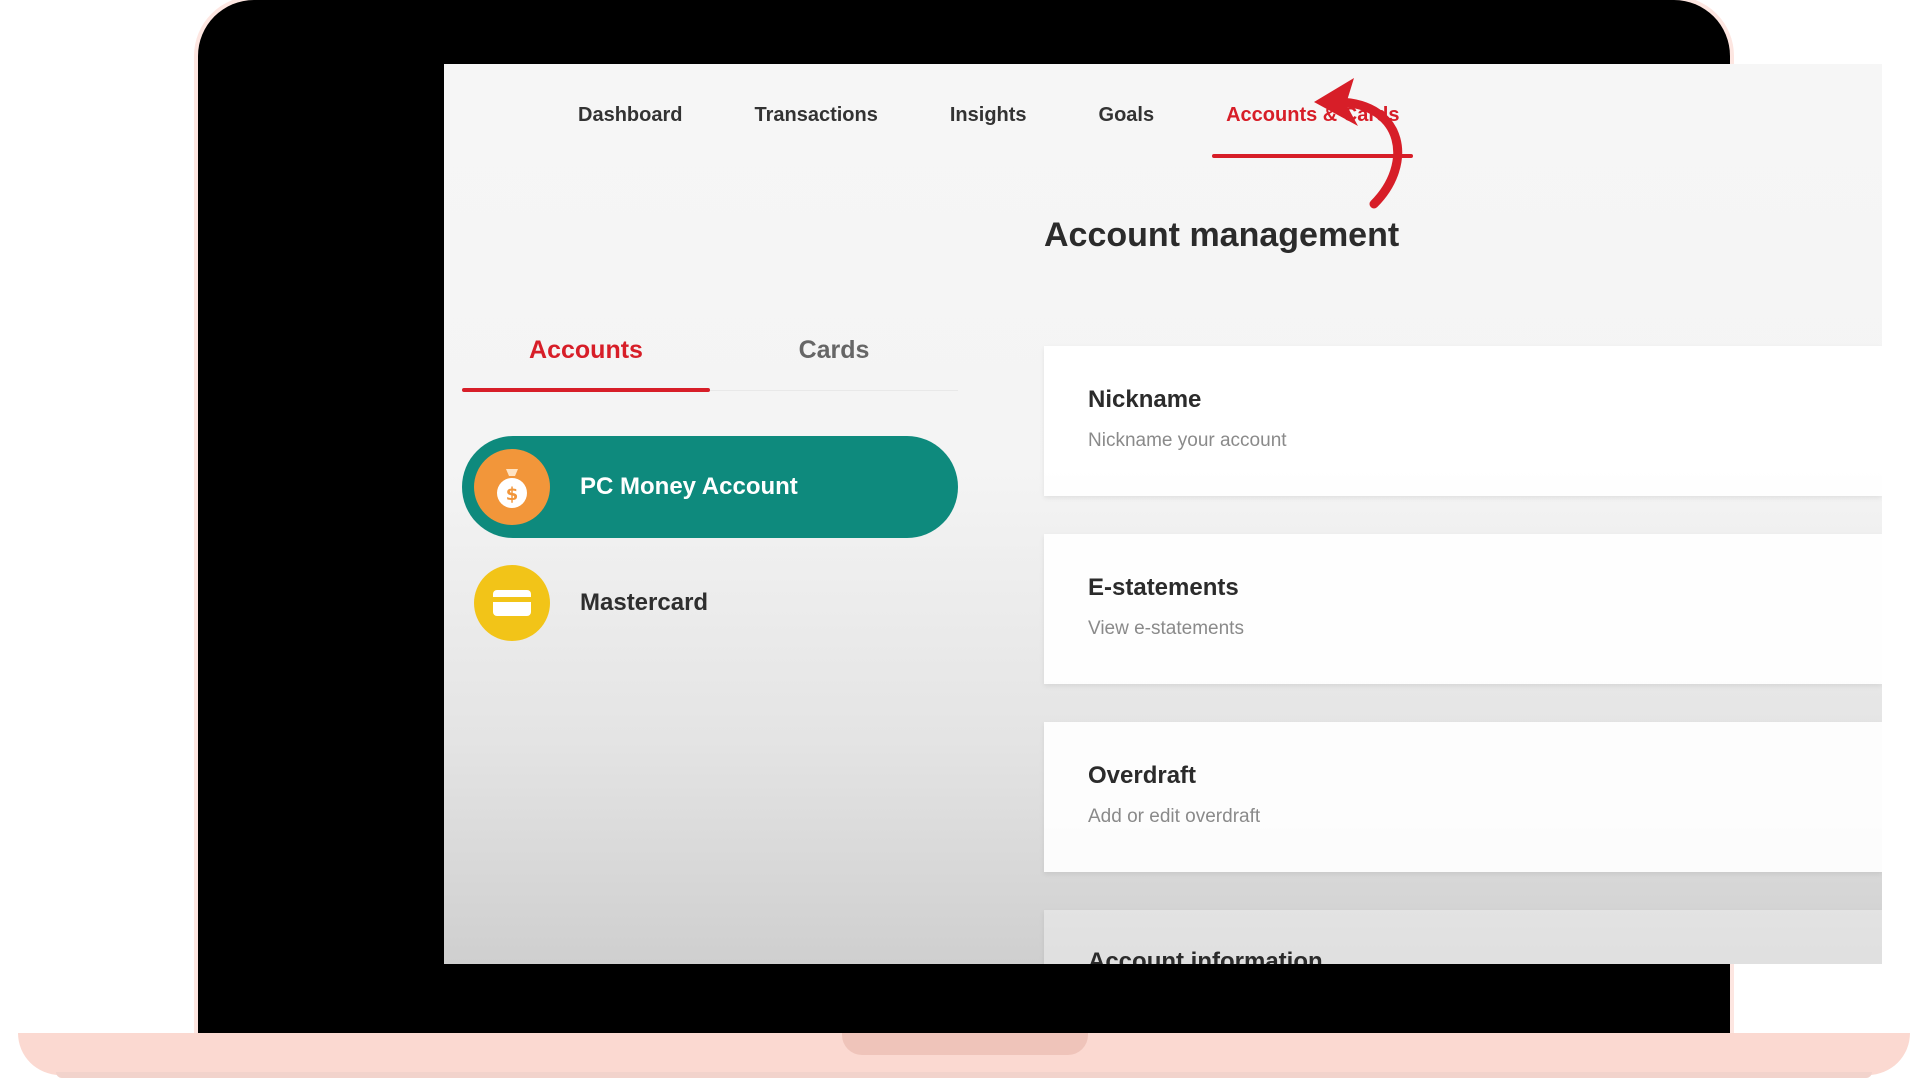  Describe the element at coordinates (1166, 628) in the screenshot. I see `option-subtitle: View e-statements` at that location.